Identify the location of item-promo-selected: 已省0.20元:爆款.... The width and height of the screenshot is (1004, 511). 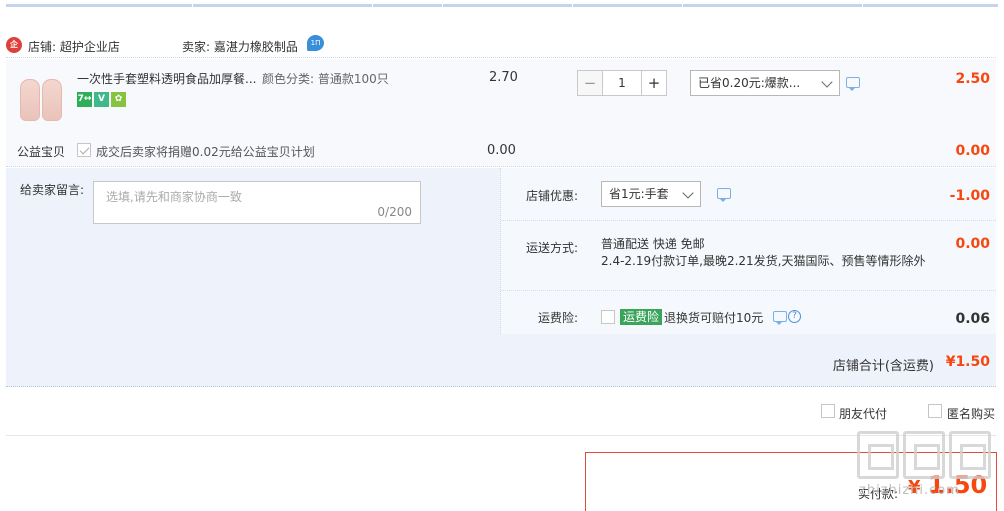
(749, 83).